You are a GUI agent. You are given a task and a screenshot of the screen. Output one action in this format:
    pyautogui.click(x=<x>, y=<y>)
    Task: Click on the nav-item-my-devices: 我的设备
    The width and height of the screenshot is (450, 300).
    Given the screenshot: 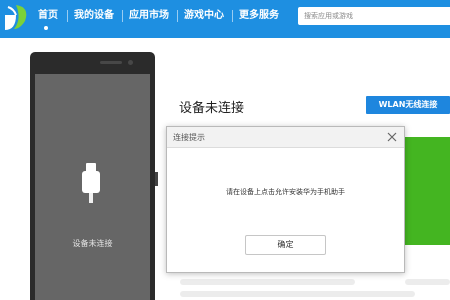 What is the action you would take?
    pyautogui.click(x=94, y=16)
    